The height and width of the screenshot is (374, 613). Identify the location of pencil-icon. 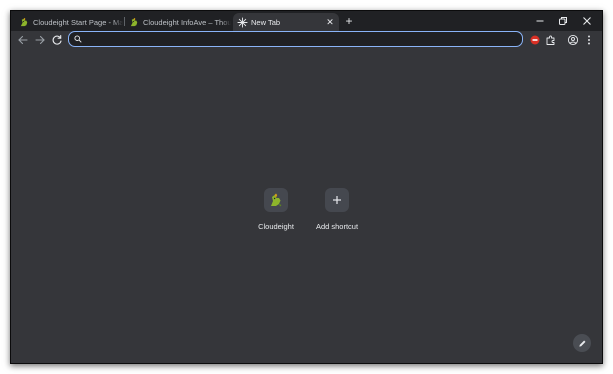
(581, 343).